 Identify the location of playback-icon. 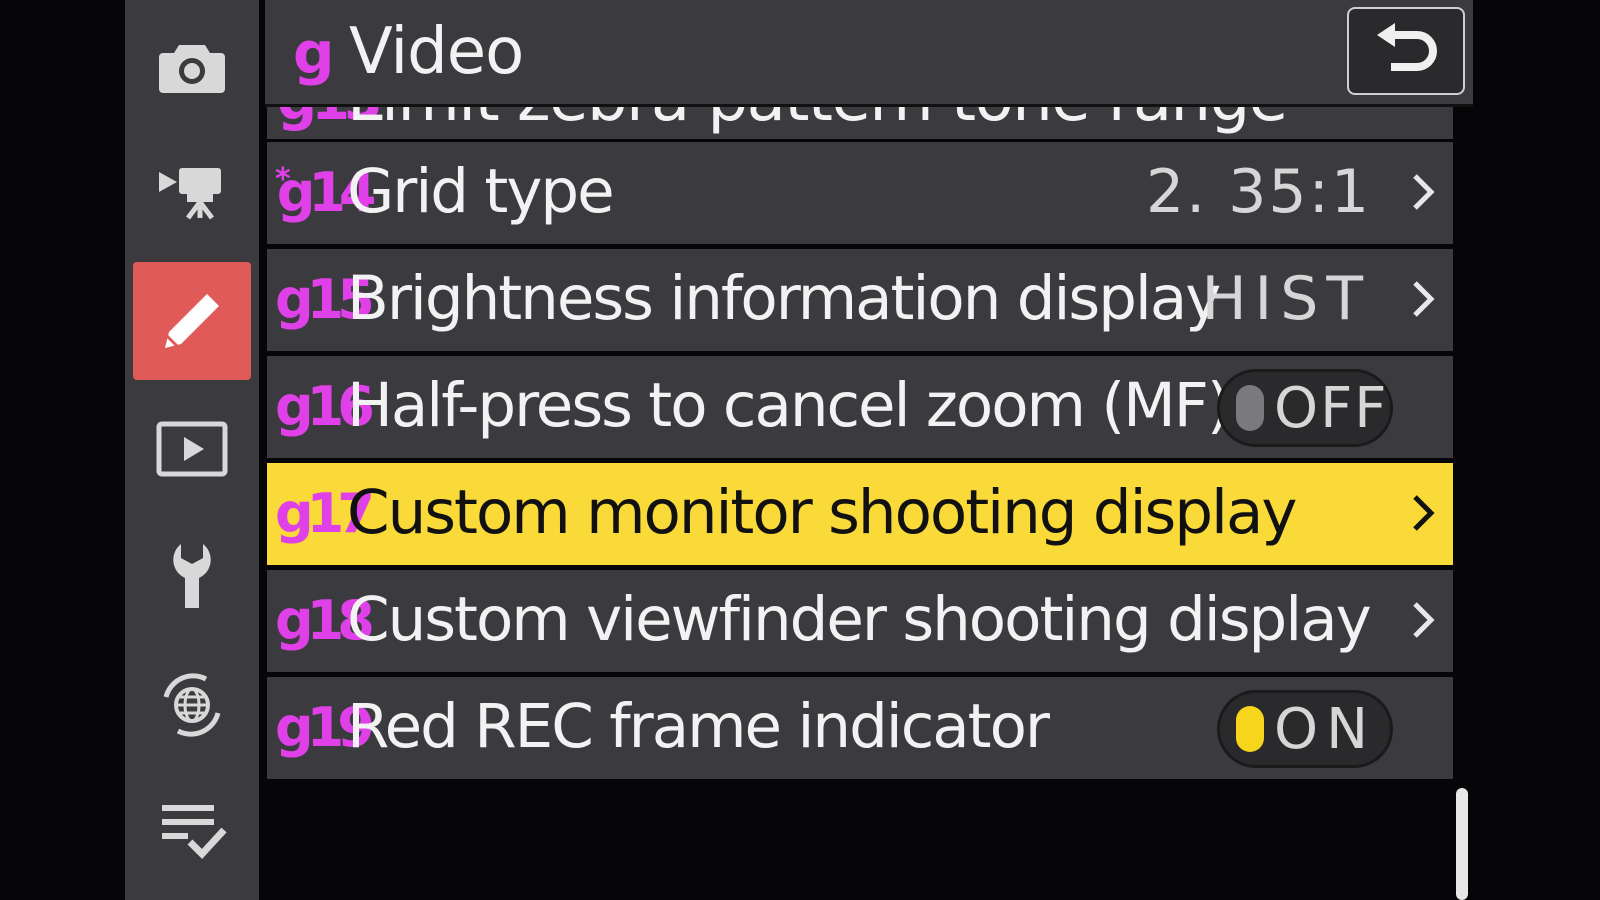
(192, 449).